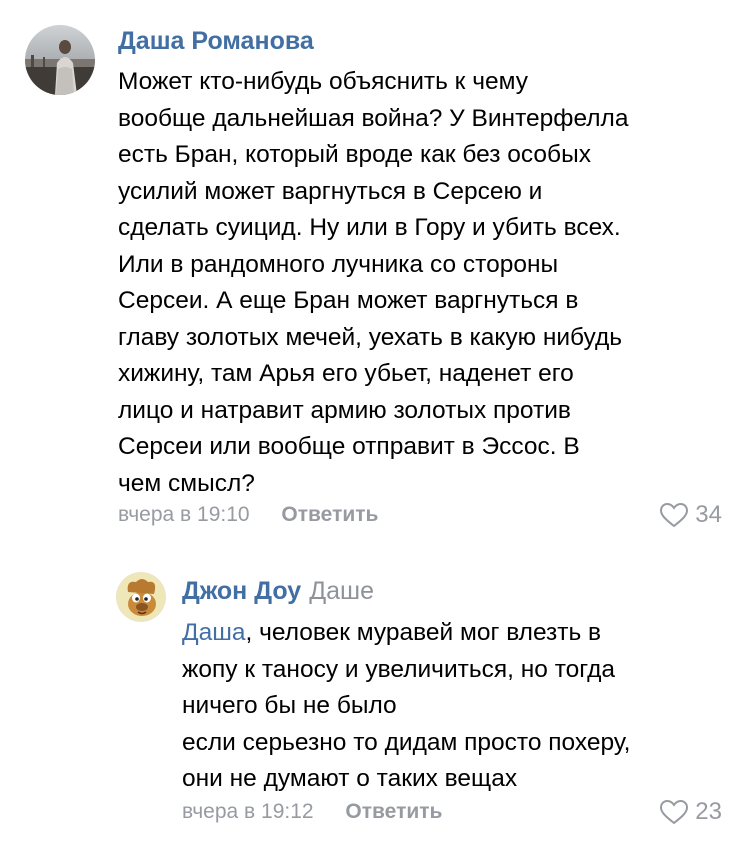  I want to click on like-button: 23, so click(690, 812).